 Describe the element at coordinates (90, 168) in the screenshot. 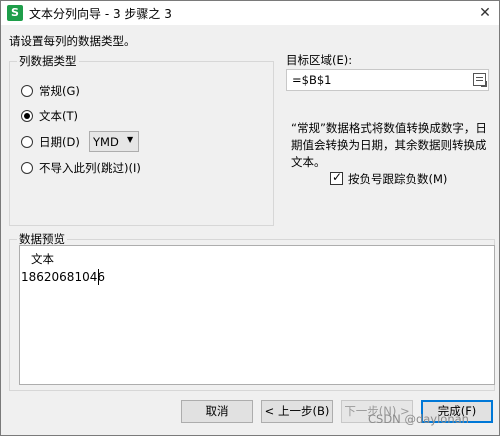

I see `radio-skip-label: 不导入此列(跳过)(I)` at that location.